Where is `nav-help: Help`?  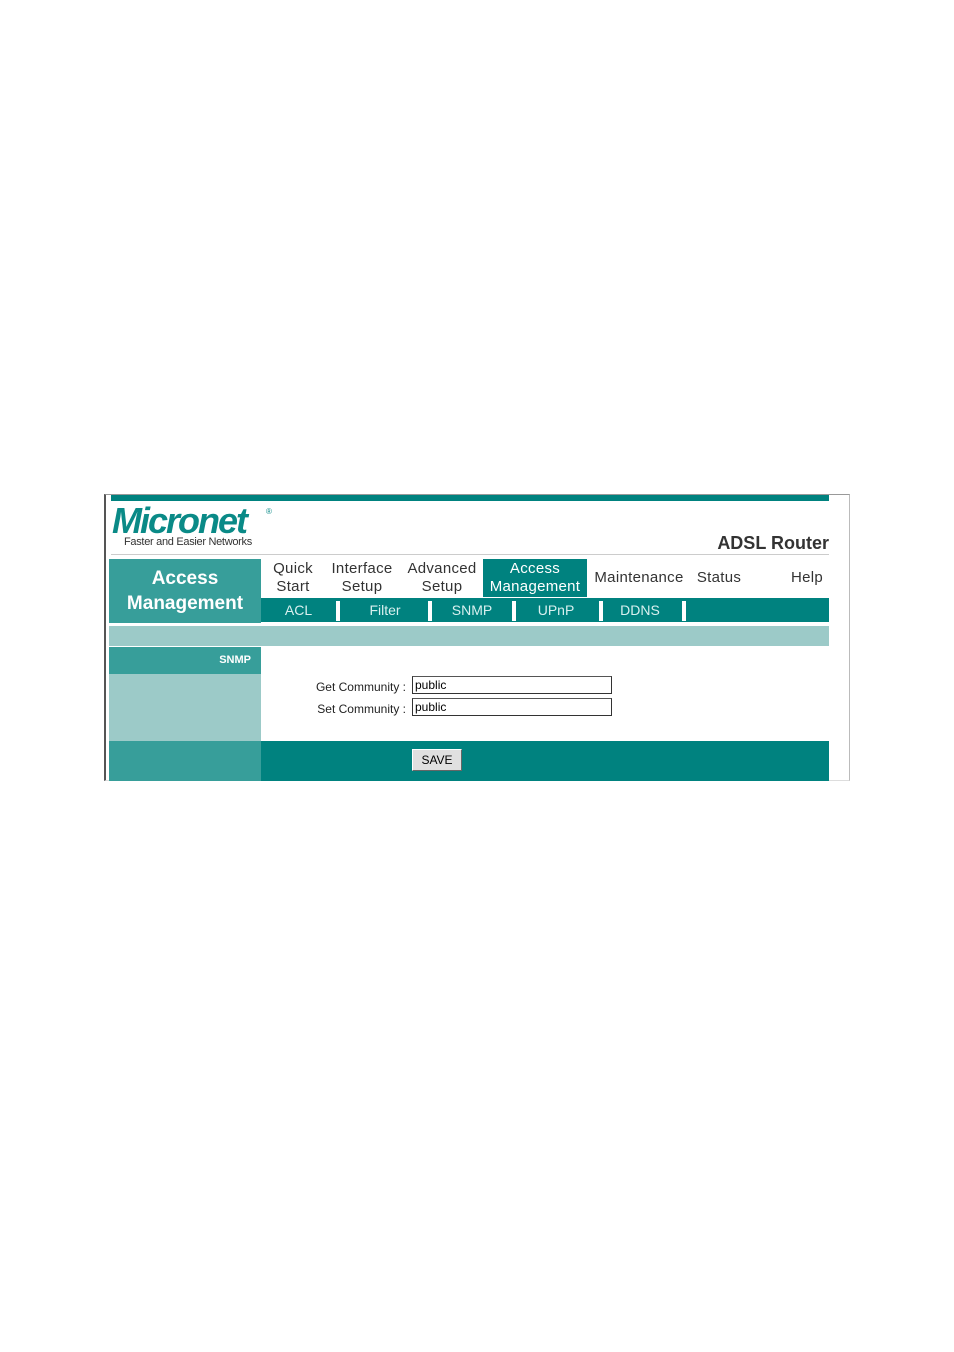
nav-help: Help is located at coordinates (807, 578).